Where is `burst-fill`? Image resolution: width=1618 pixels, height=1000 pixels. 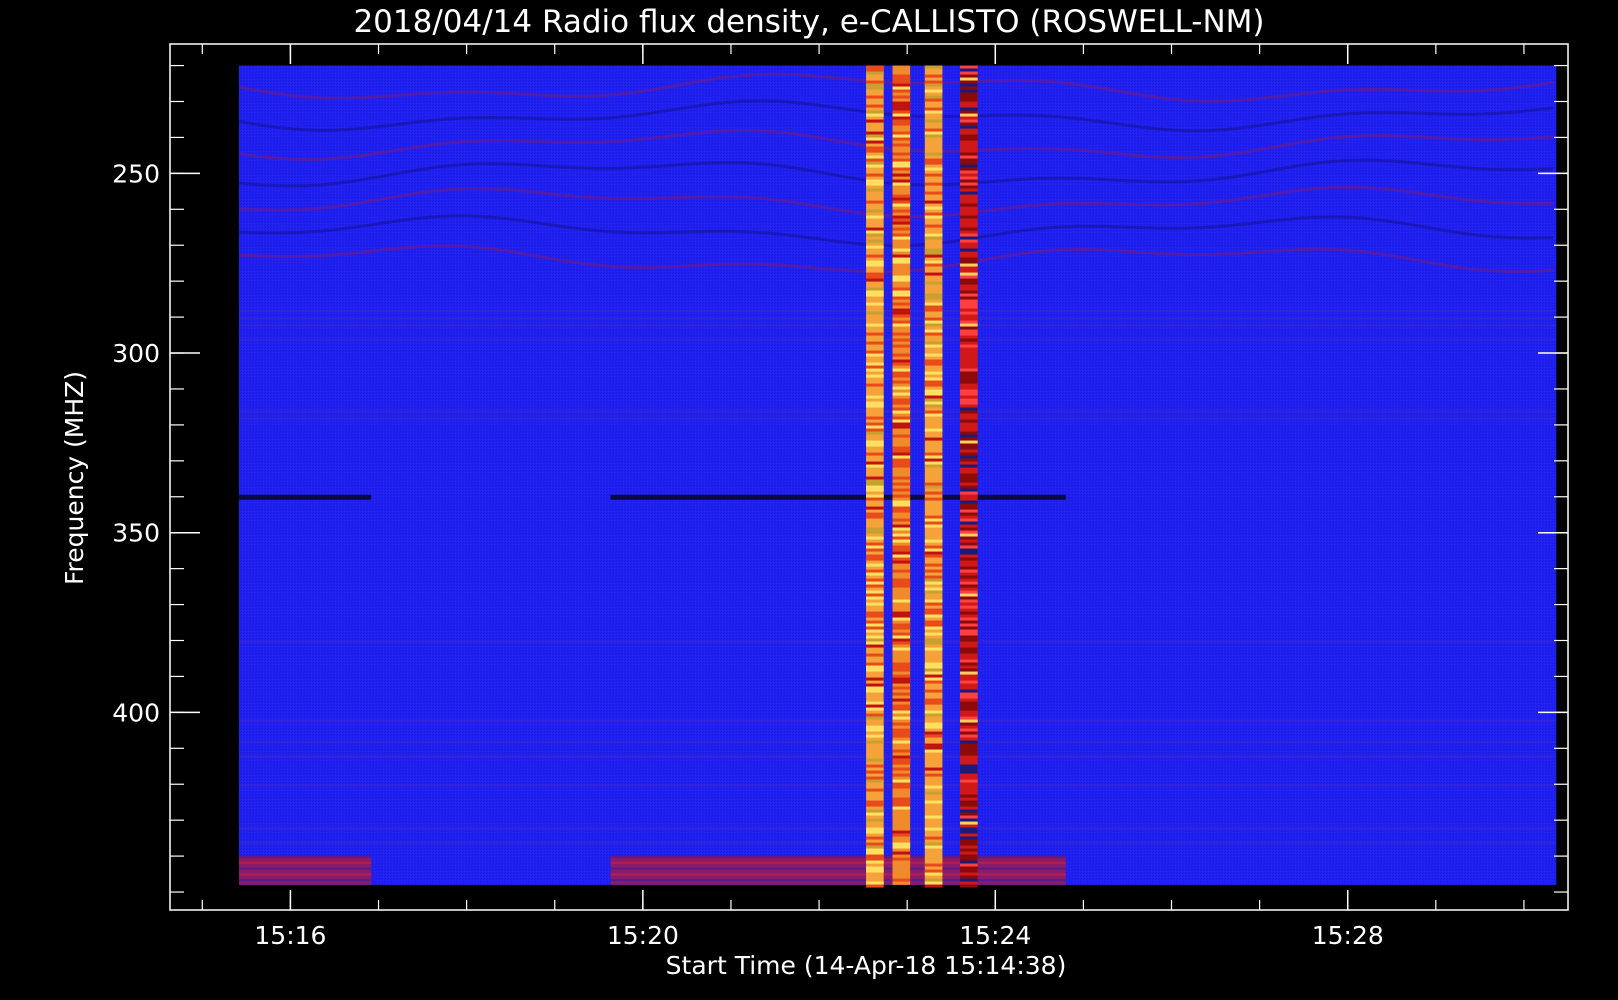
burst-fill is located at coordinates (875, 475).